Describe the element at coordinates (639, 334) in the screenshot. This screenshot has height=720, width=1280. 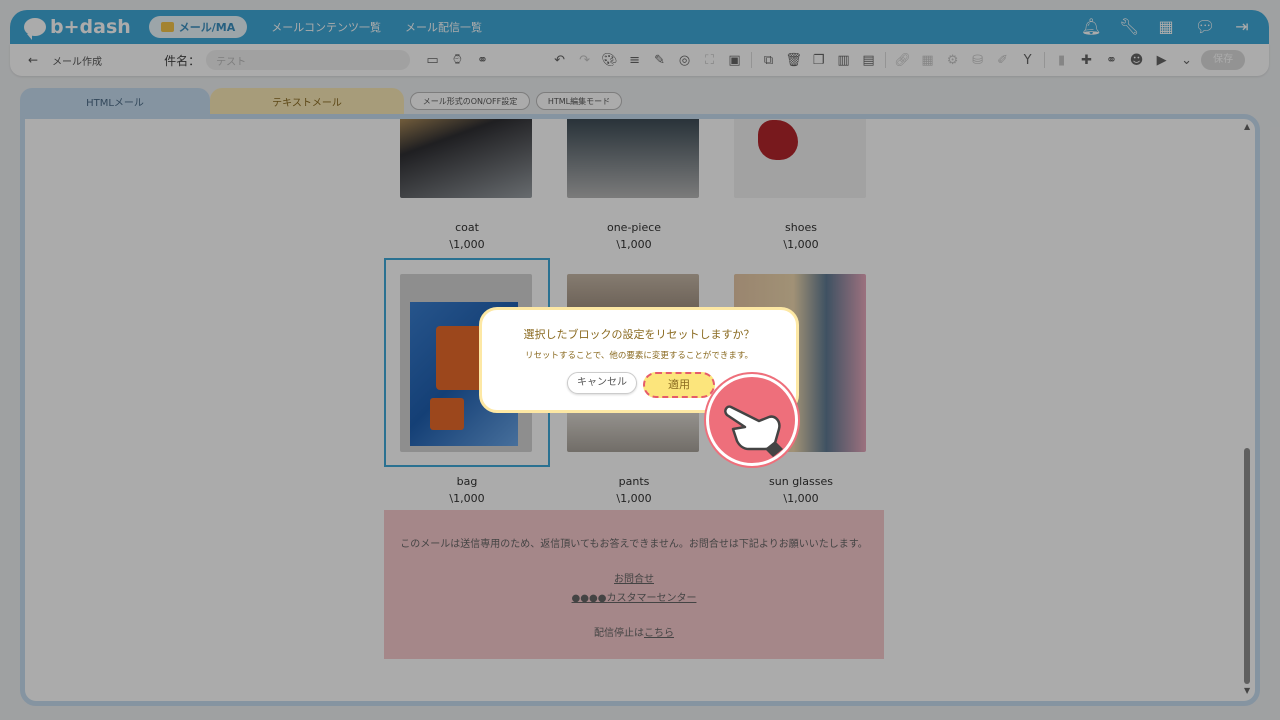
I see `dialog-title: 選択したブロックの設定をリセットしますか？` at that location.